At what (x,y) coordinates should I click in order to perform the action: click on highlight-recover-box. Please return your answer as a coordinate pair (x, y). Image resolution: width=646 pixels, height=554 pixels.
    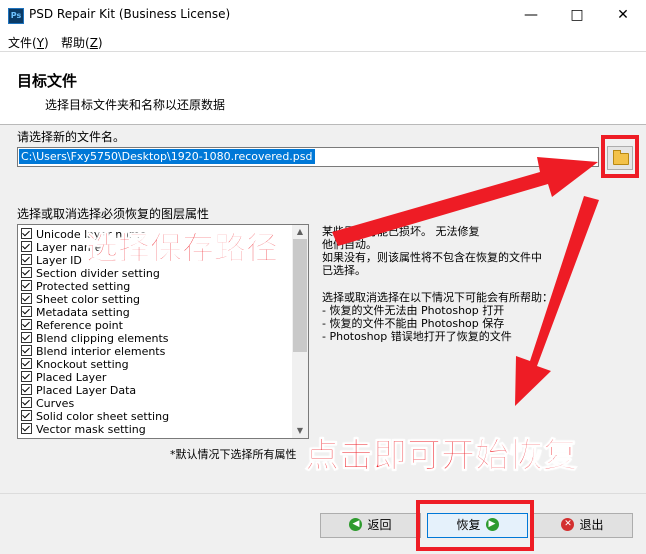
    Looking at the image, I should click on (475, 525).